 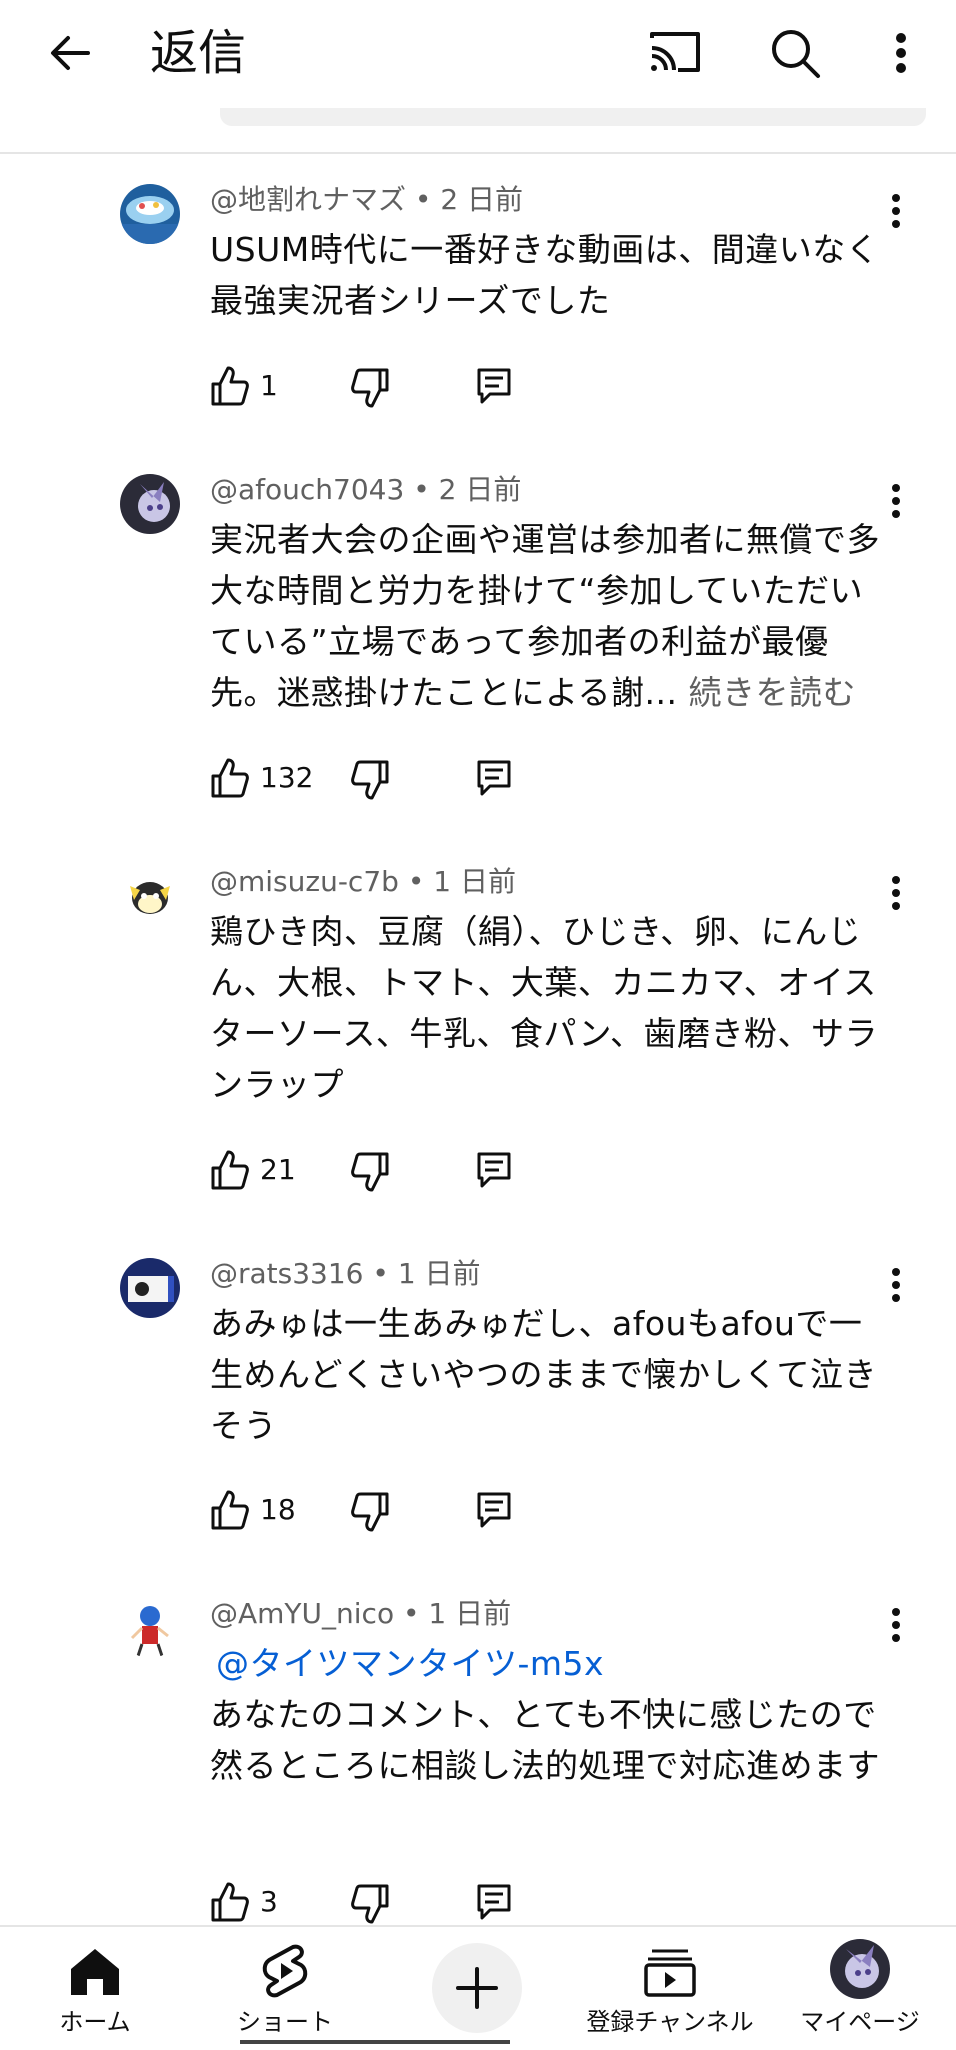 I want to click on comment-actions: 3, so click(x=370, y=1904).